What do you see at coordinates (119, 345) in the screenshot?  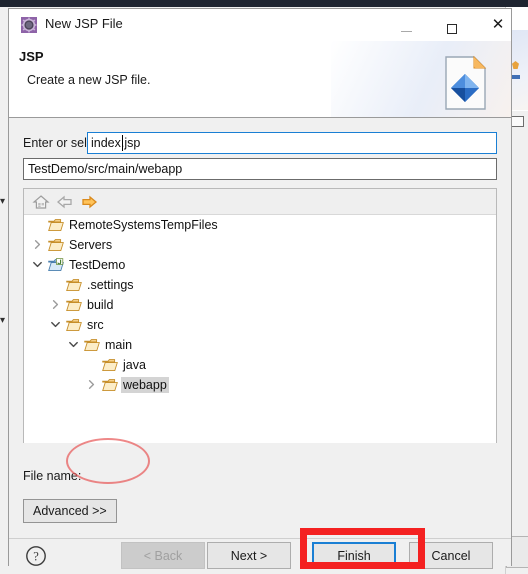 I see `tree-item-label: main` at bounding box center [119, 345].